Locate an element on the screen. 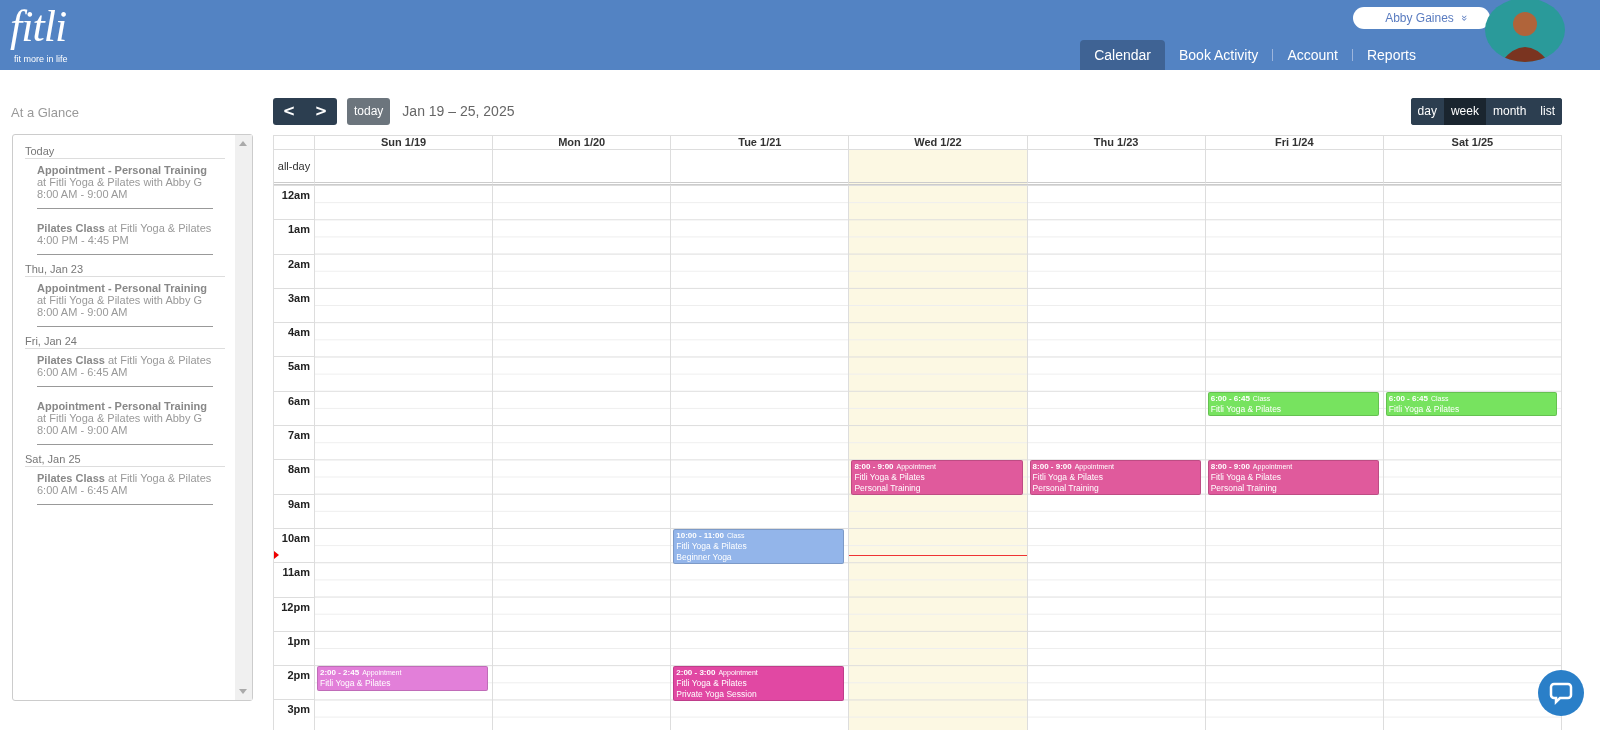 The image size is (1600, 730). hour-label: 5am is located at coordinates (298, 366).